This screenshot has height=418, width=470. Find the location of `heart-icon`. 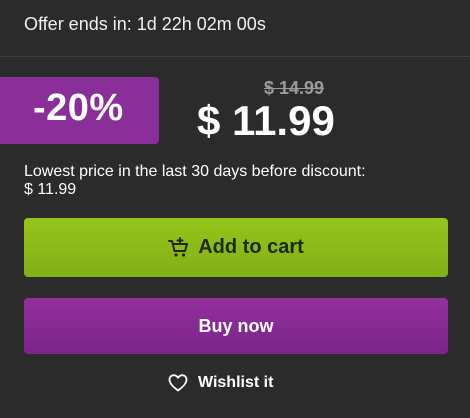

heart-icon is located at coordinates (178, 383).